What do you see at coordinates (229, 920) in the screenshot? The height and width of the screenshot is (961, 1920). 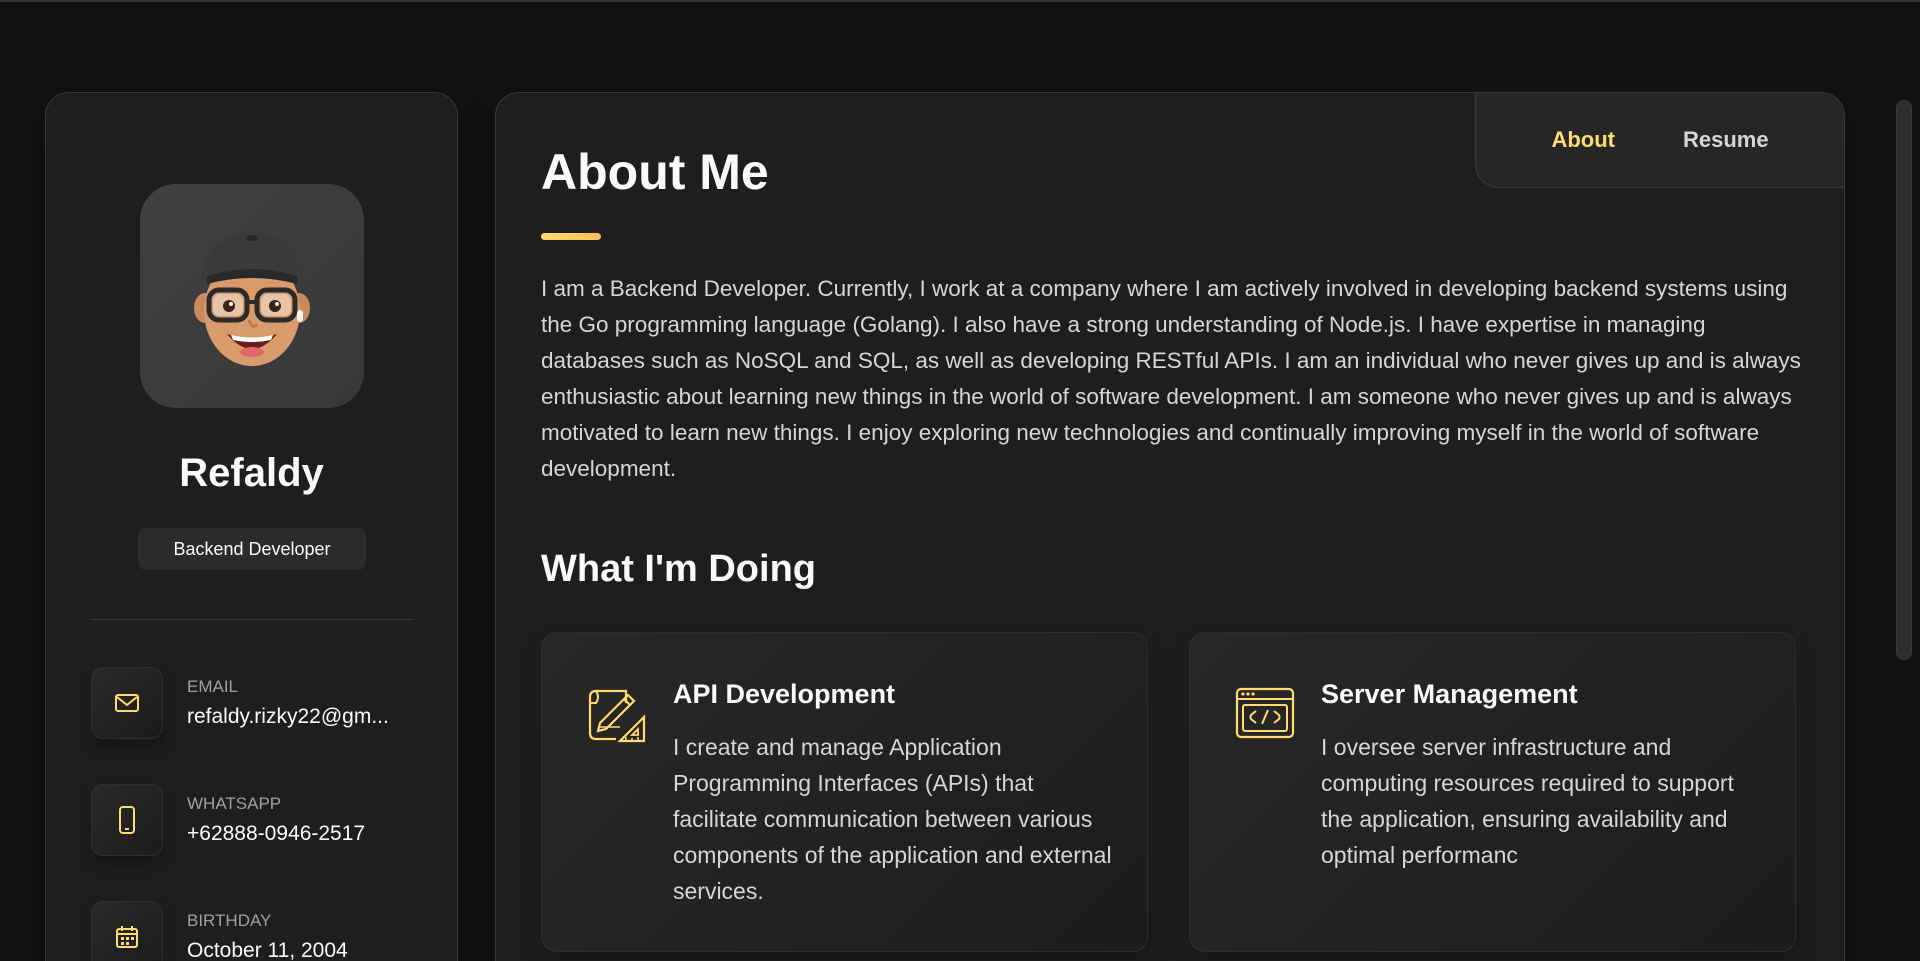 I see `contact-birthday-label: Birthday` at bounding box center [229, 920].